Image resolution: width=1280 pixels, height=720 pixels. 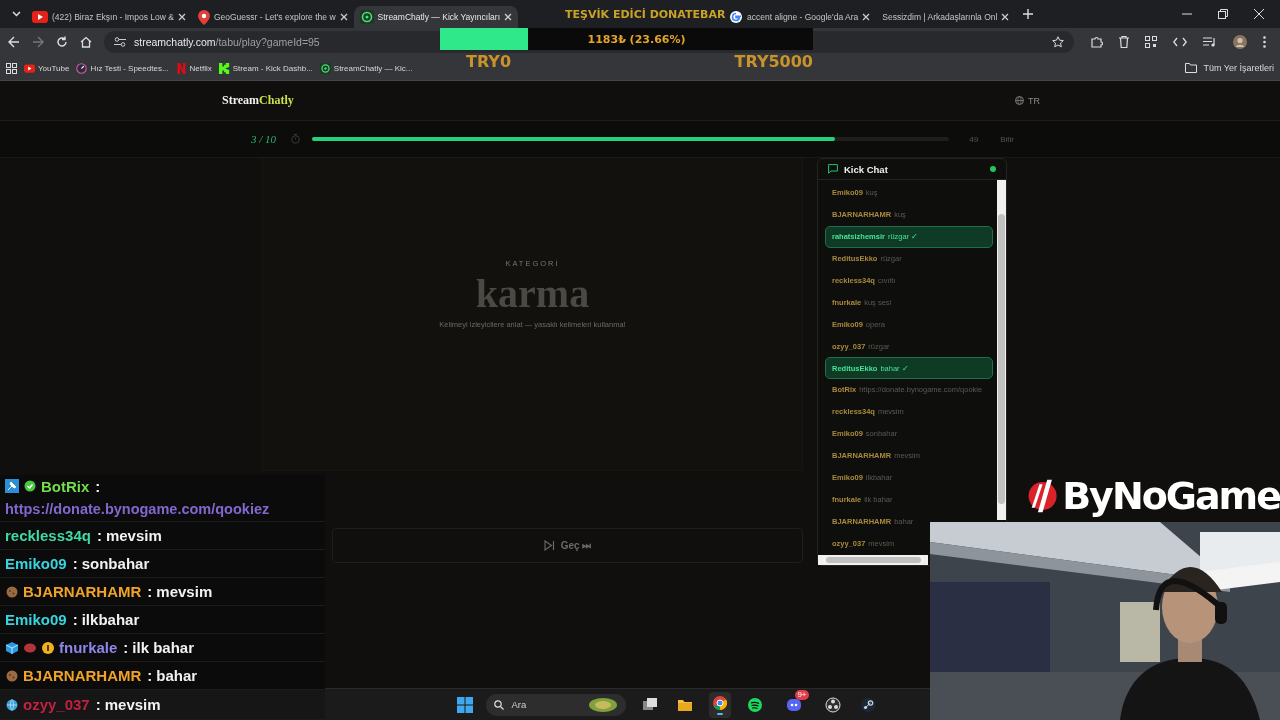 I want to click on netflix-n-icon, so click(x=181, y=68).